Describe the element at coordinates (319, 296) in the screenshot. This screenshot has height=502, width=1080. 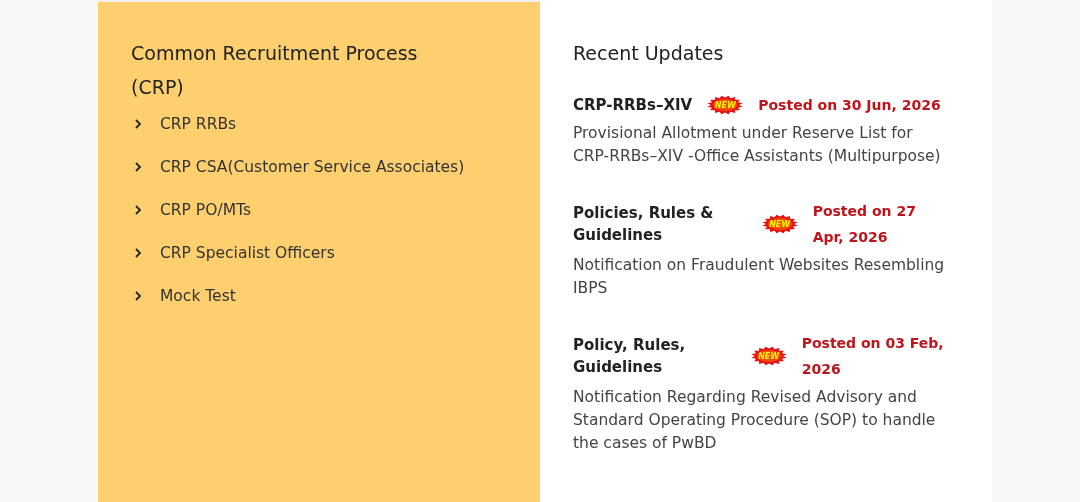
I see `crp-link: Mock Test` at that location.